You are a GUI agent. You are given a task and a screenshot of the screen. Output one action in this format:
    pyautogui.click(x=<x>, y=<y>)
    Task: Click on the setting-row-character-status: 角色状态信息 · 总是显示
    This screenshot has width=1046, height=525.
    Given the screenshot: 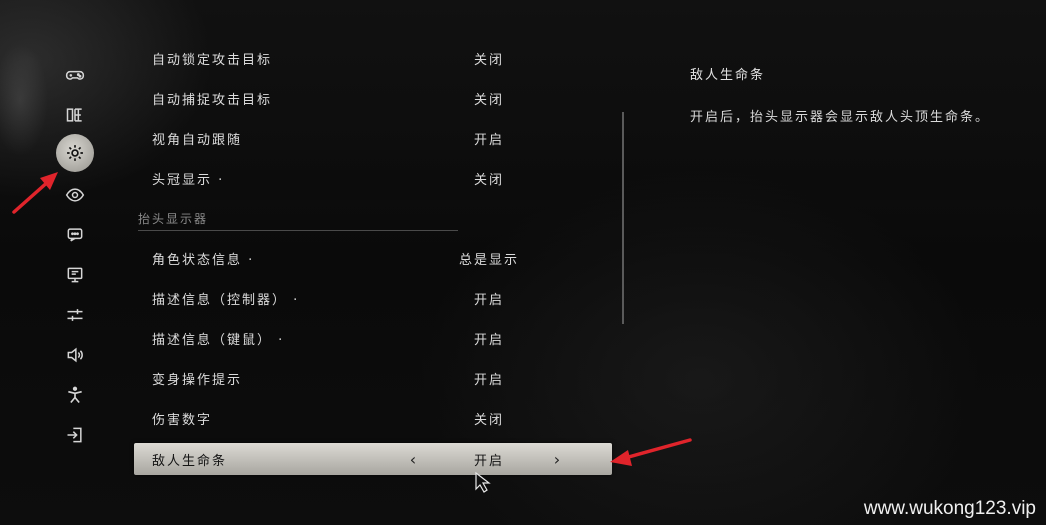 What is the action you would take?
    pyautogui.click(x=376, y=258)
    